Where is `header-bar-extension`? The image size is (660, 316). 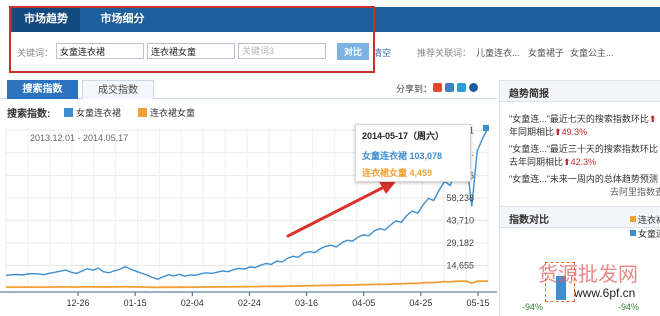 header-bar-extension is located at coordinates (517, 19).